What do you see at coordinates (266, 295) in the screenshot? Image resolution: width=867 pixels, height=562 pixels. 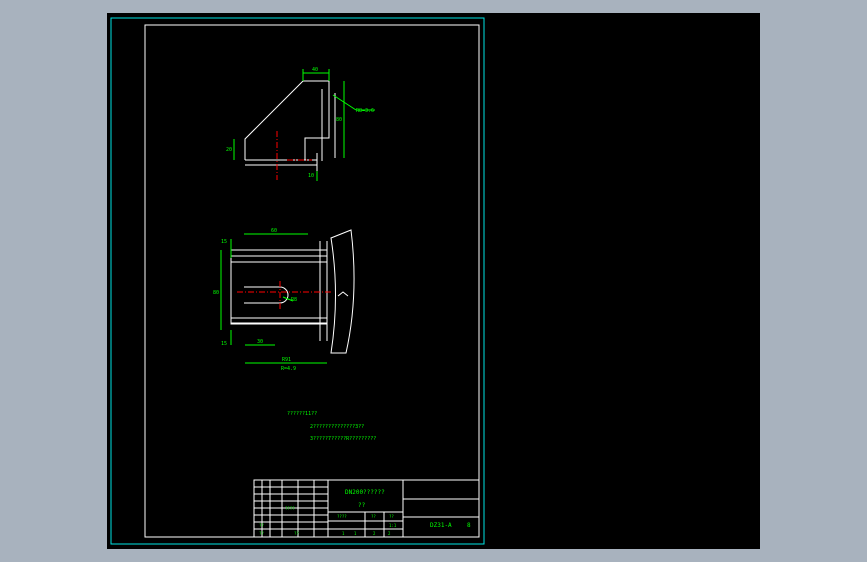 I see `slot` at bounding box center [266, 295].